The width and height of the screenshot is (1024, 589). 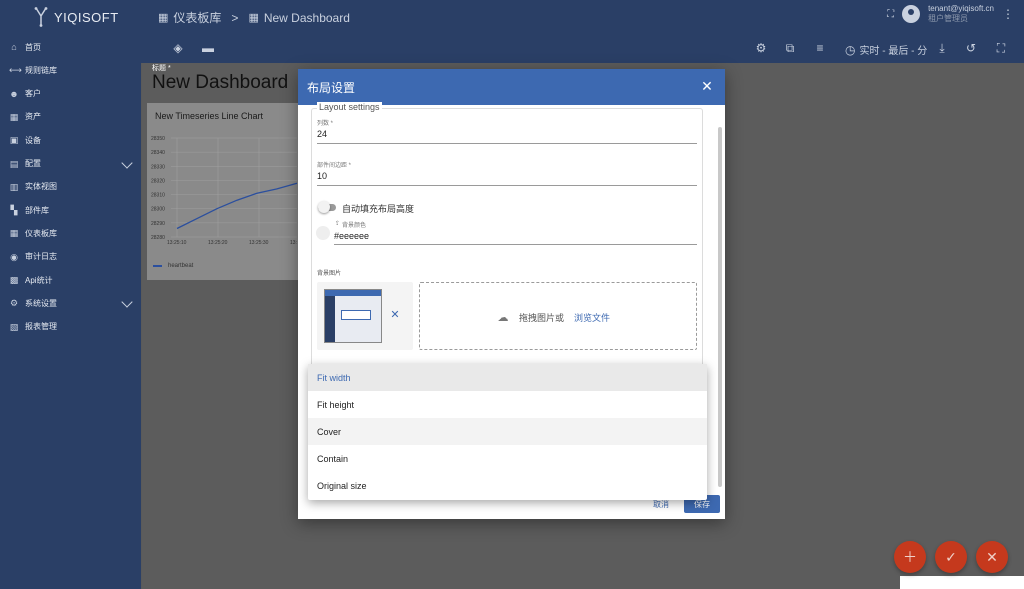 I want to click on sidebar-item-label: 设备, so click(x=33, y=140).